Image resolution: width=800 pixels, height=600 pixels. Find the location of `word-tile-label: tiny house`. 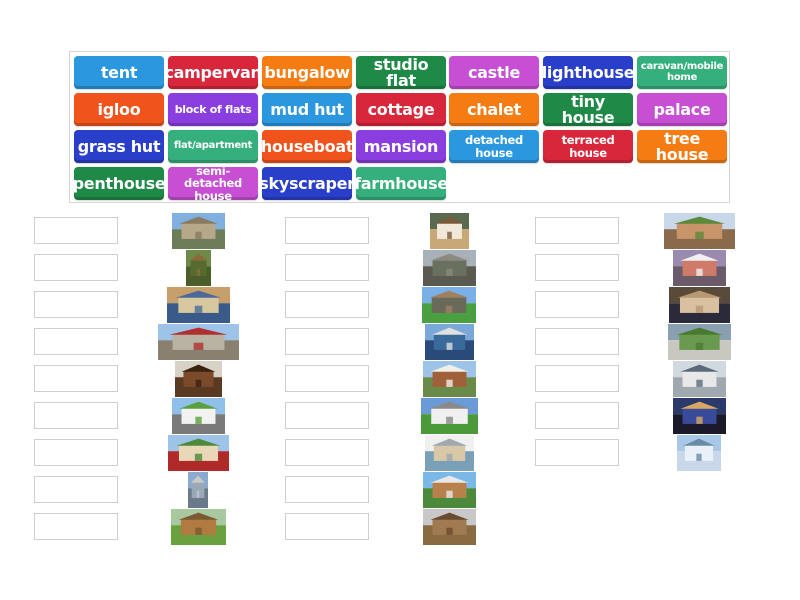

word-tile-label: tiny house is located at coordinates (588, 109).